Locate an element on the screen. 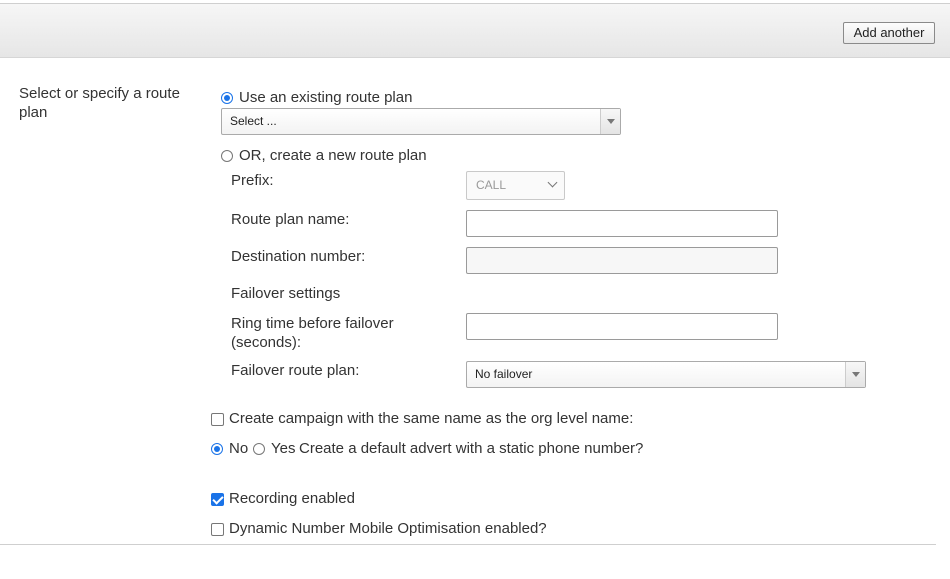 This screenshot has width=950, height=579. prefix-value: CALL is located at coordinates (491, 185).